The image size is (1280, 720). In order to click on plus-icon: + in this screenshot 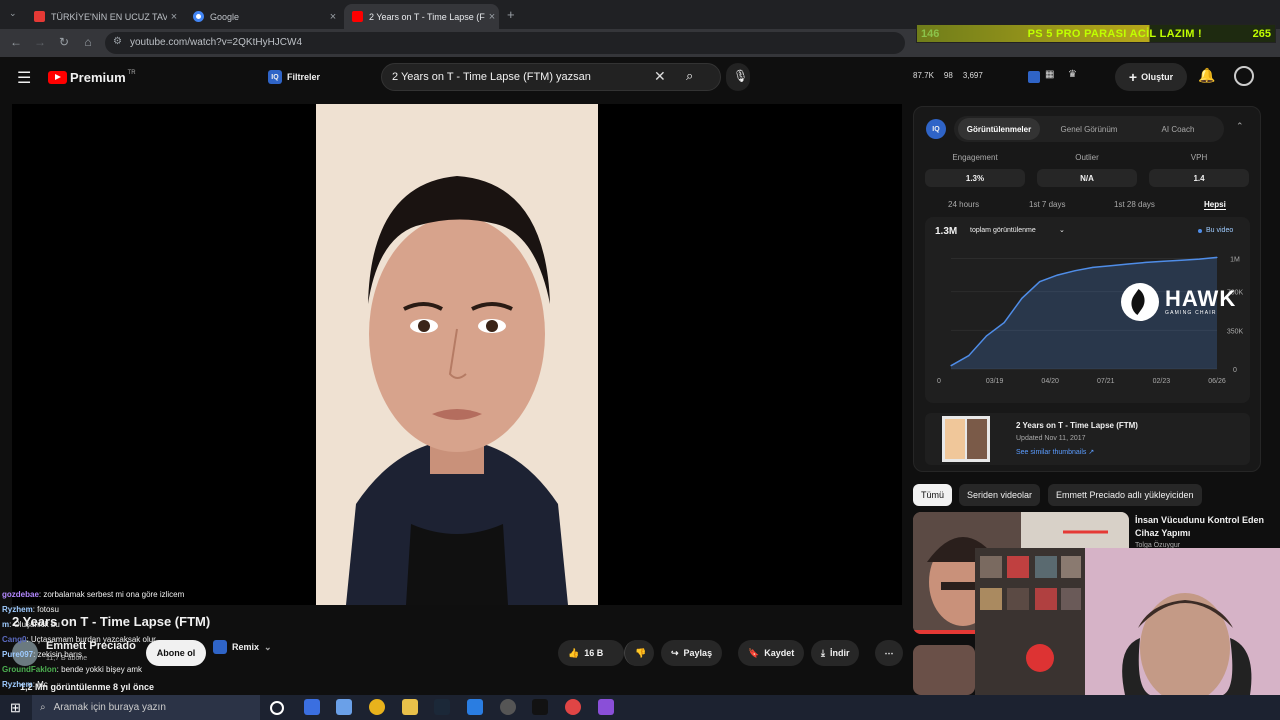, I will do `click(1133, 77)`.